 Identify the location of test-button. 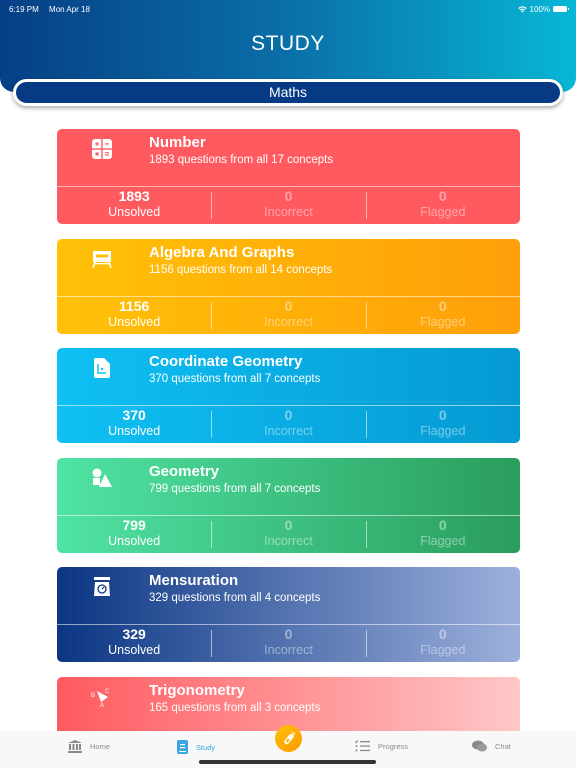
(288, 738).